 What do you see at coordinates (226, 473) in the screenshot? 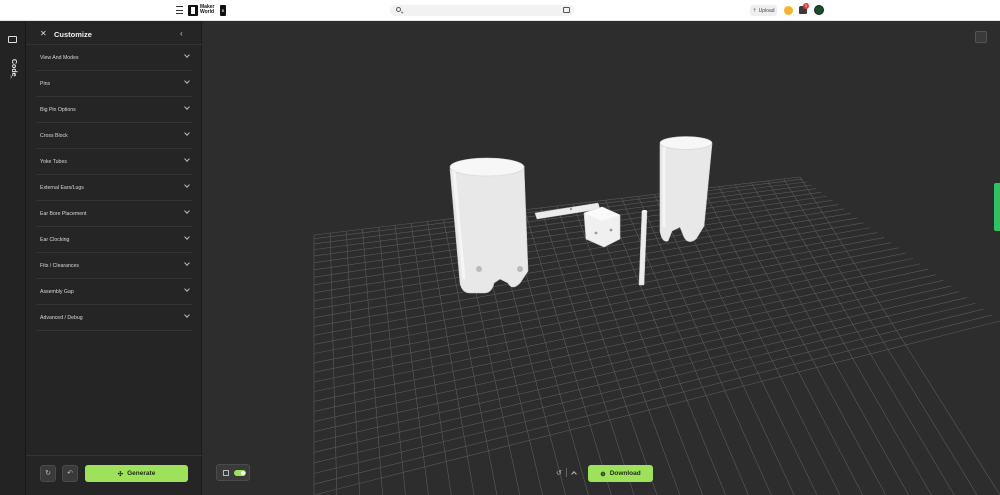
I see `grid-icon` at bounding box center [226, 473].